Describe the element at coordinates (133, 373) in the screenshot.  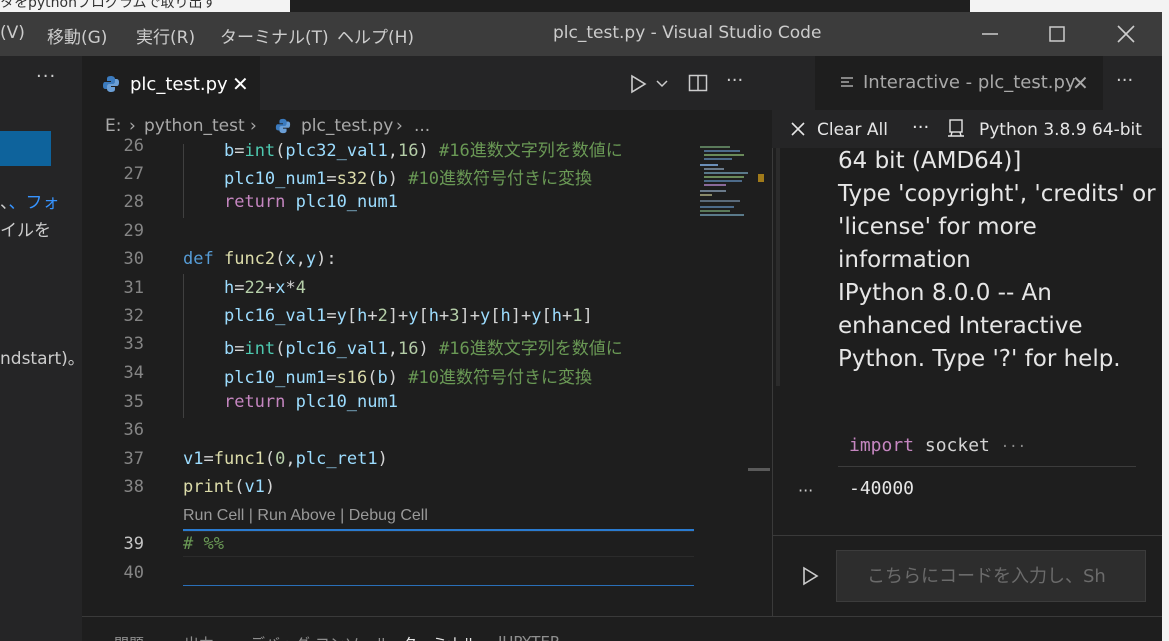
I see `line-number: 34` at that location.